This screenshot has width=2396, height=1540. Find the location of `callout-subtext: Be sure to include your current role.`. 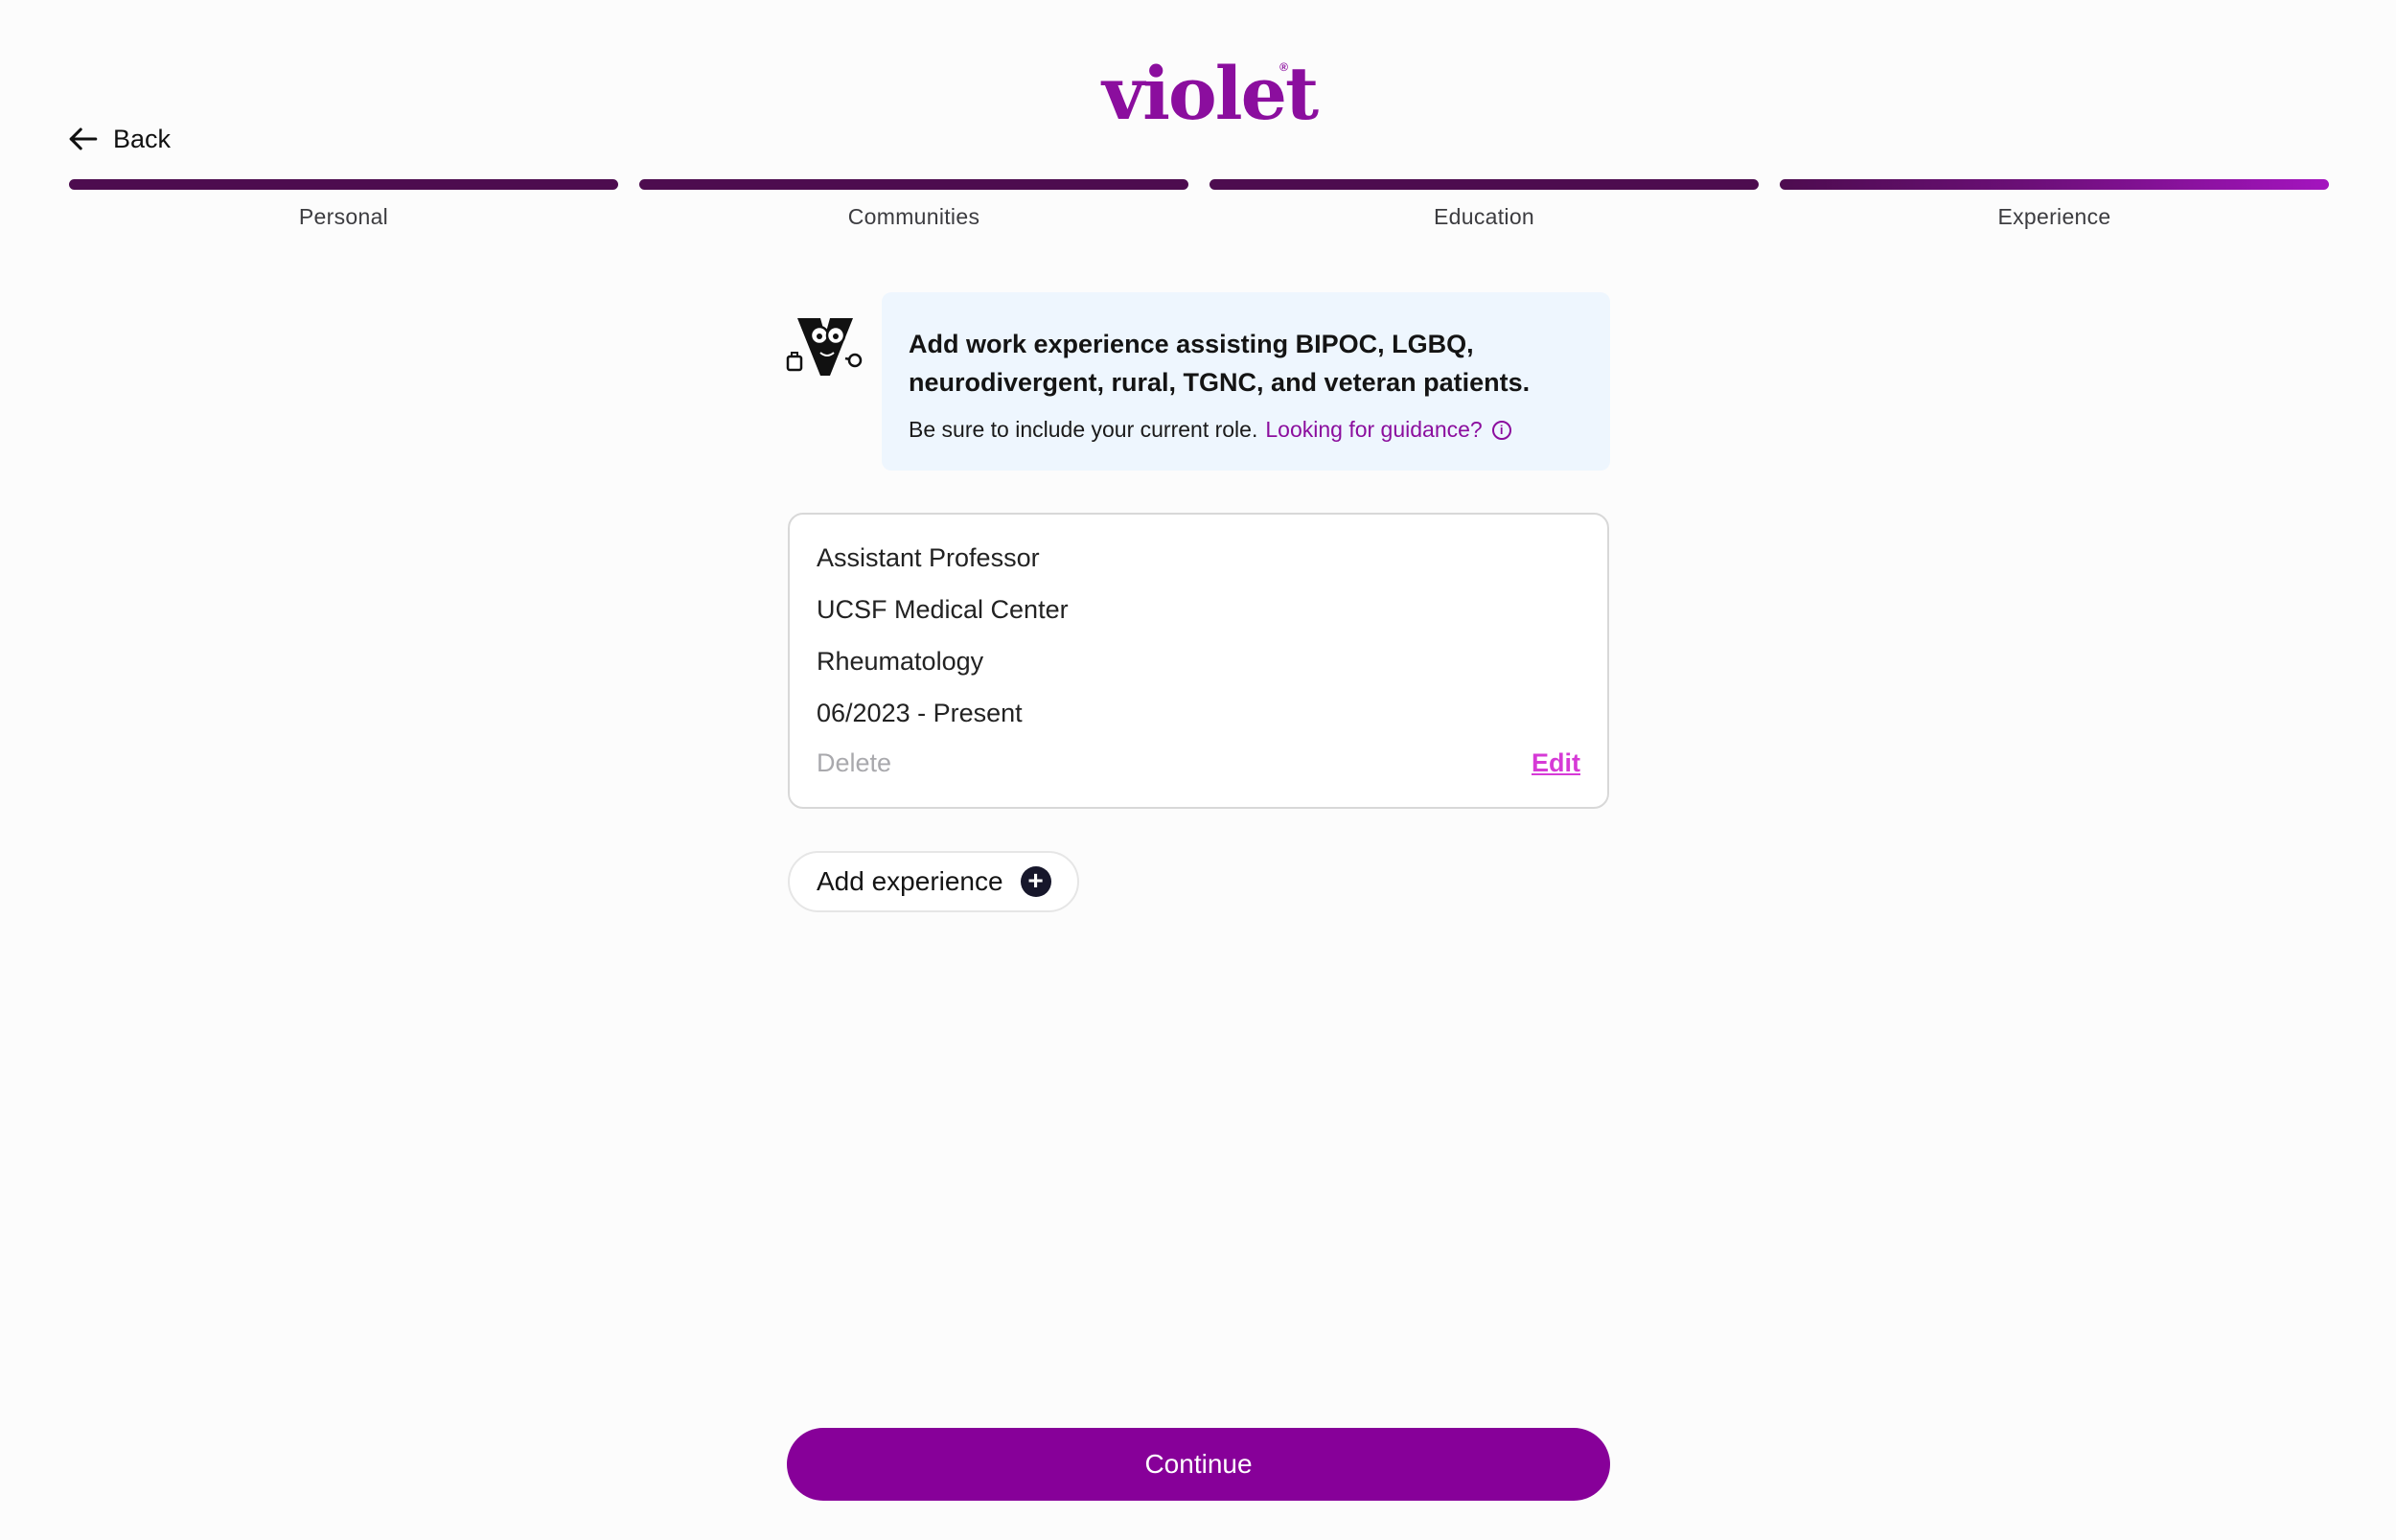

callout-subtext: Be sure to include your current role. is located at coordinates (1084, 429).